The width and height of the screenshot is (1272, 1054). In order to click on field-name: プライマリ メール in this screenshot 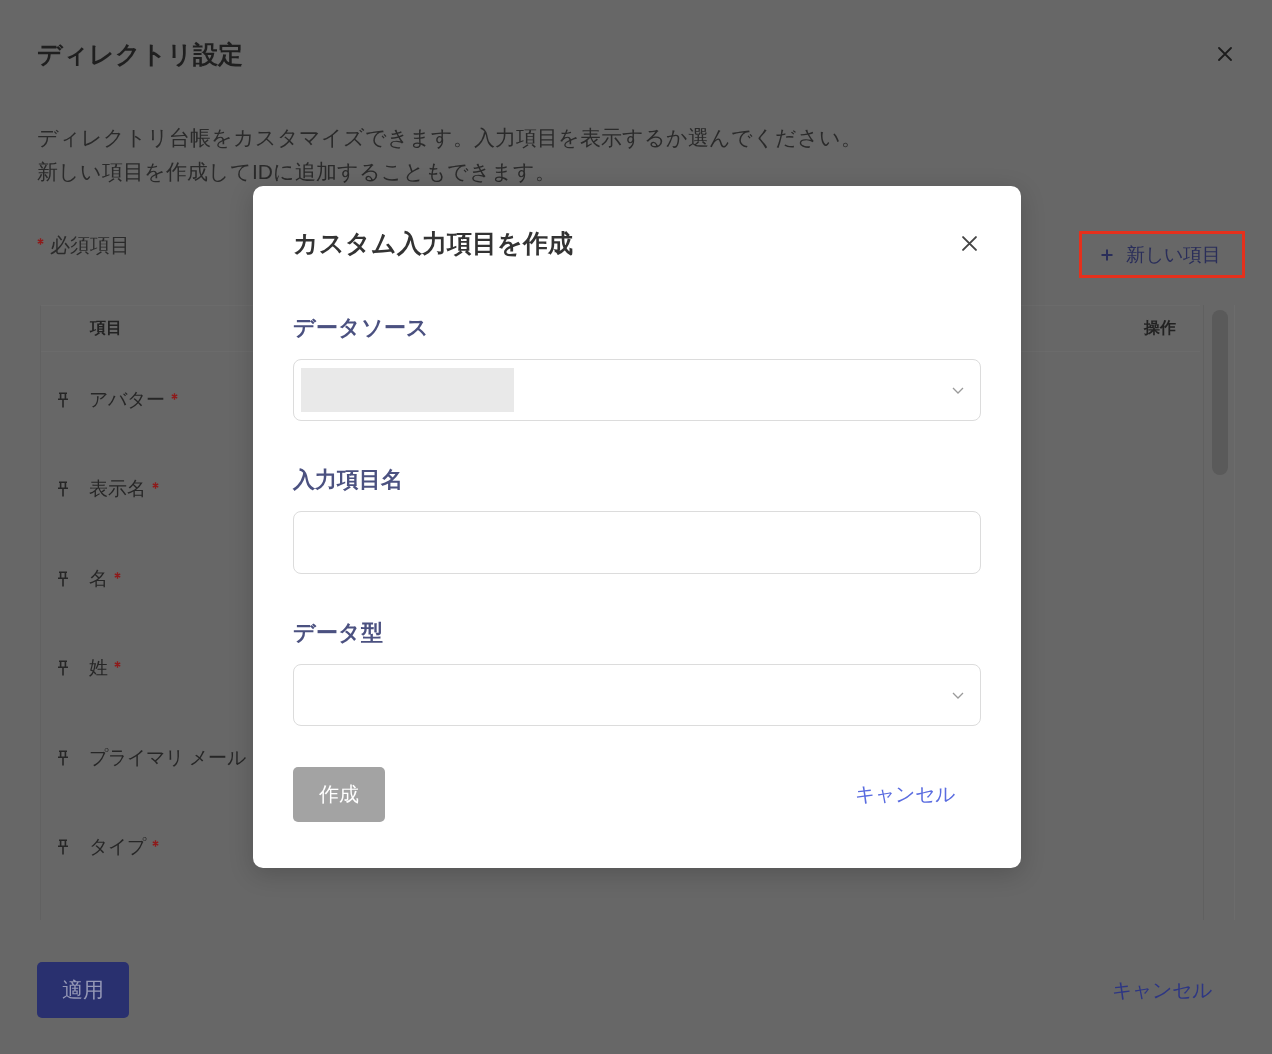, I will do `click(168, 757)`.